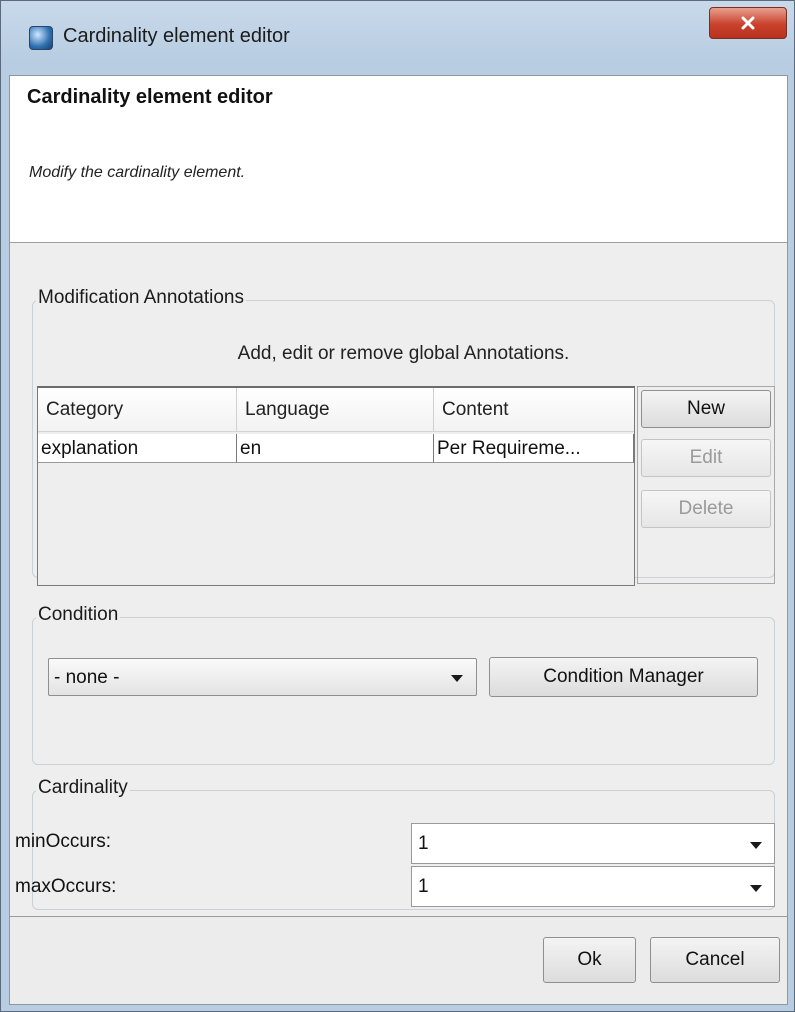 Image resolution: width=795 pixels, height=1012 pixels. Describe the element at coordinates (395, 843) in the screenshot. I see `cardinality-group: Cardinality minOccurs: 1 maxOccurs: 1` at that location.